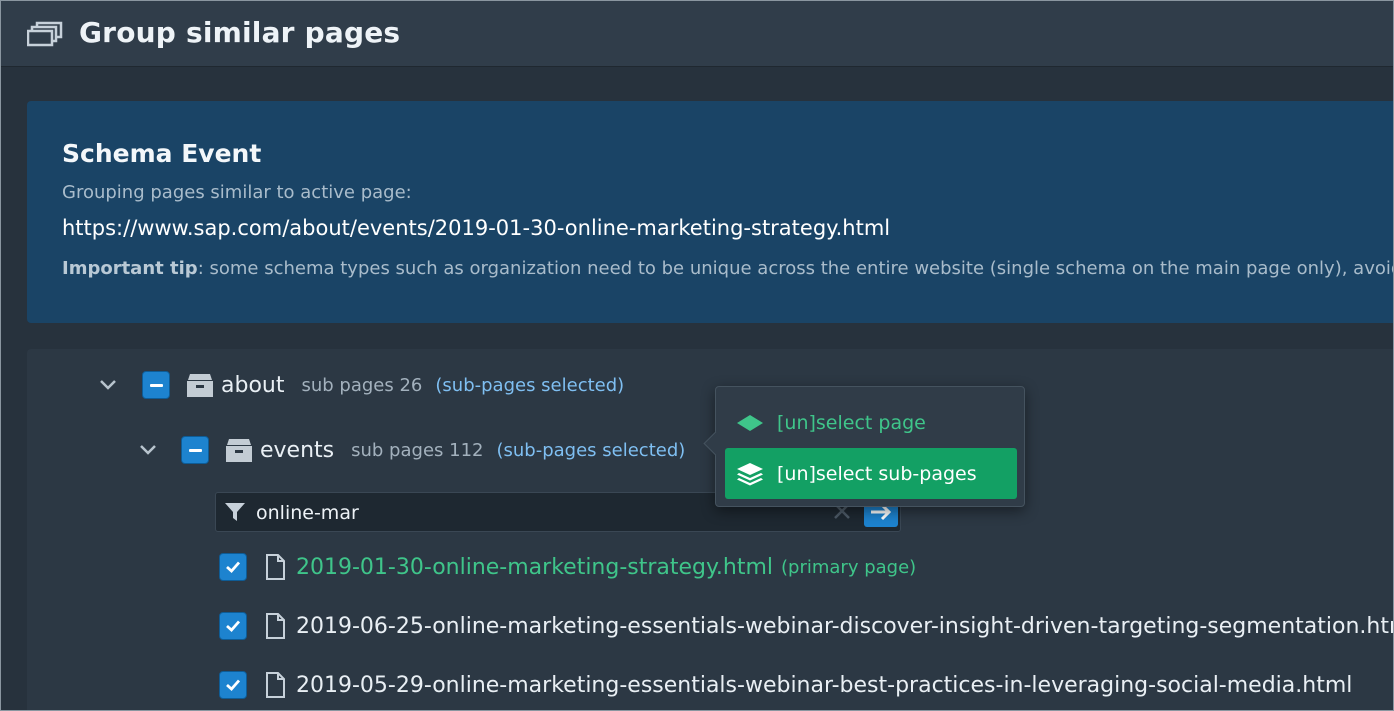  I want to click on tree-node-about: about sub pages 26 (sub-pages selected), so click(360, 385).